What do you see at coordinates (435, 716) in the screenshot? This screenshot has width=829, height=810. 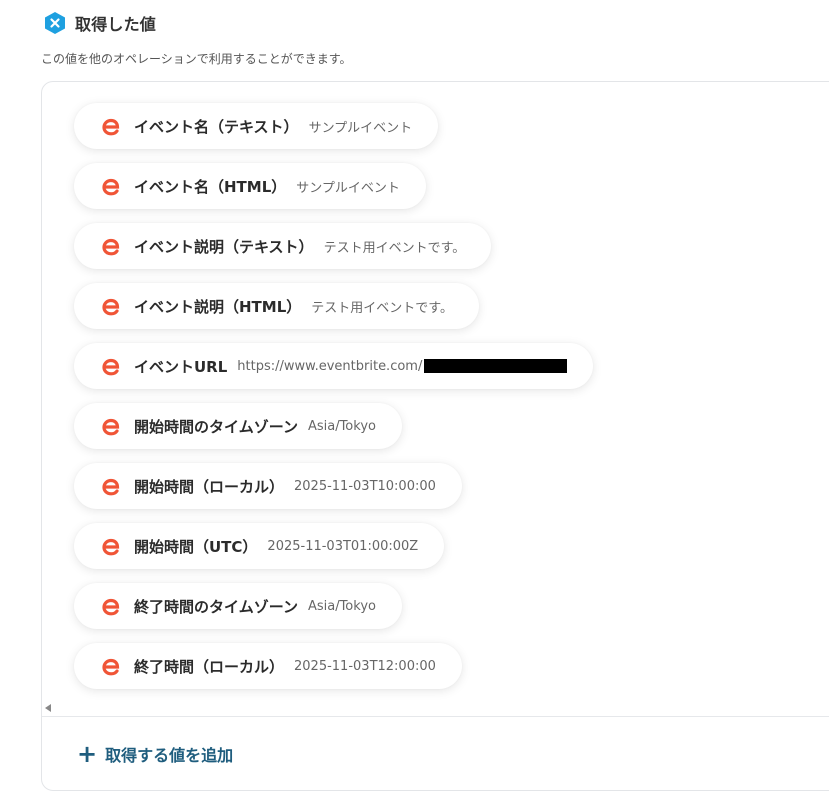 I see `divider` at bounding box center [435, 716].